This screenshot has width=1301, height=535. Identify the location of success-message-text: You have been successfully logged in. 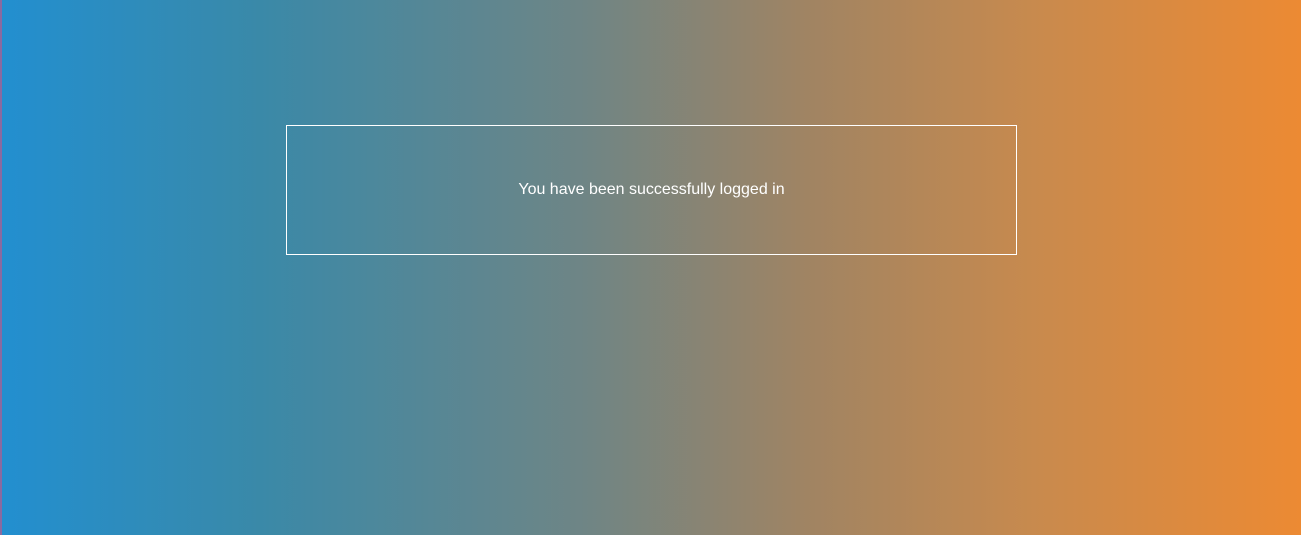
(651, 189).